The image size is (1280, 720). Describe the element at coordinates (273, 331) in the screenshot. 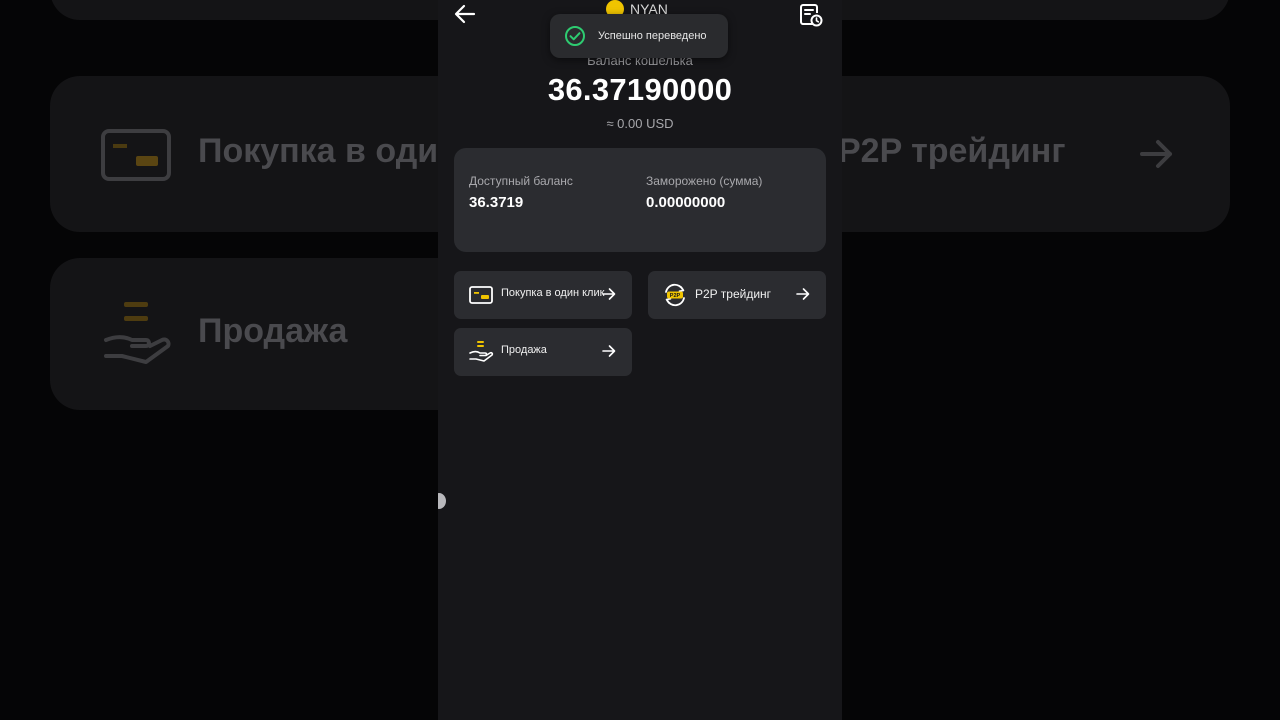

I see `bg-sell-label: Продажа` at that location.